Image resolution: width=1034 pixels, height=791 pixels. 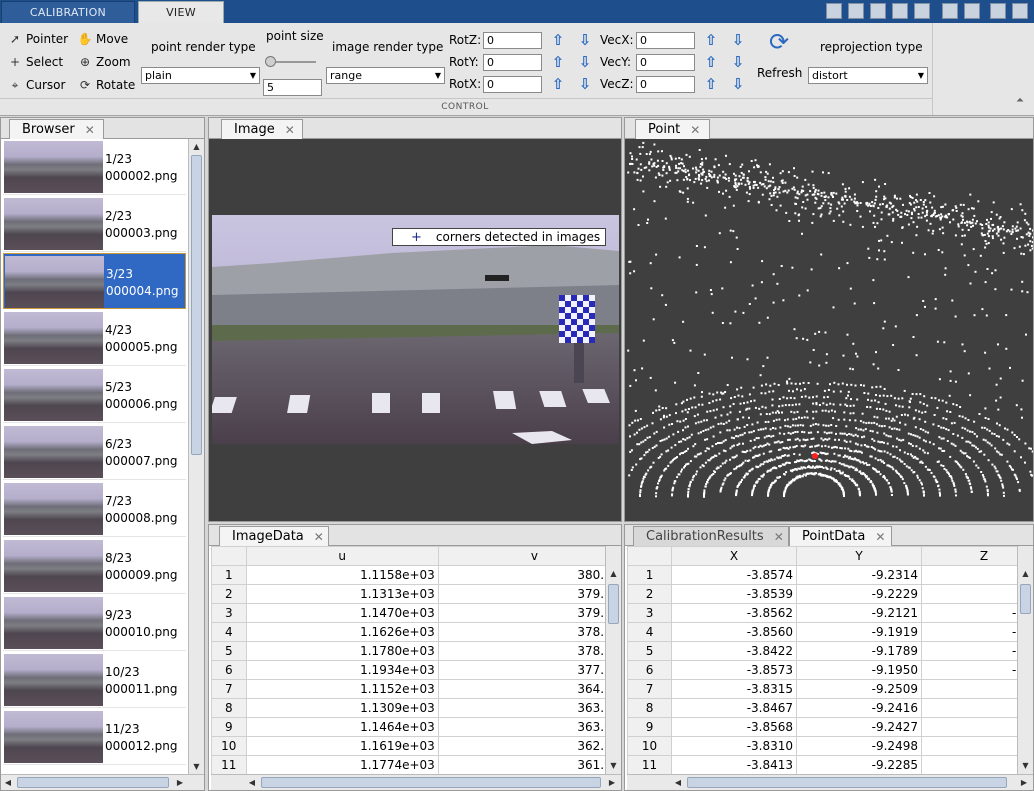 I want to click on zoom-button: ⊕ Zoom, so click(x=104, y=62).